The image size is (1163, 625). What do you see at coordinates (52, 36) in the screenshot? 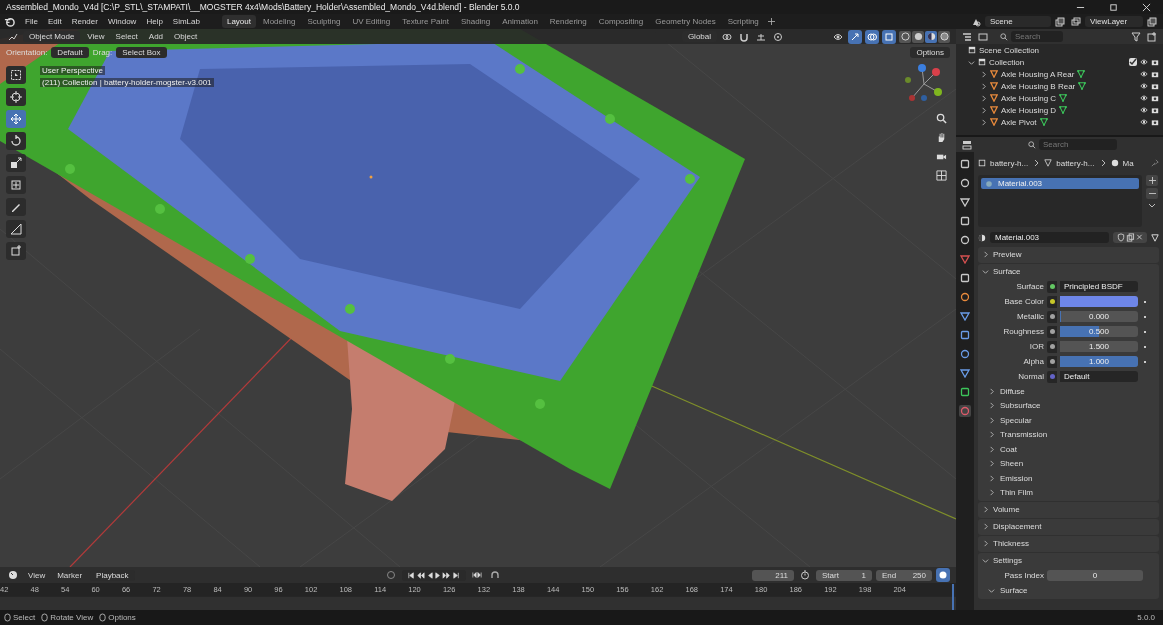
I see `mode-dropdown: Object Mode` at bounding box center [52, 36].